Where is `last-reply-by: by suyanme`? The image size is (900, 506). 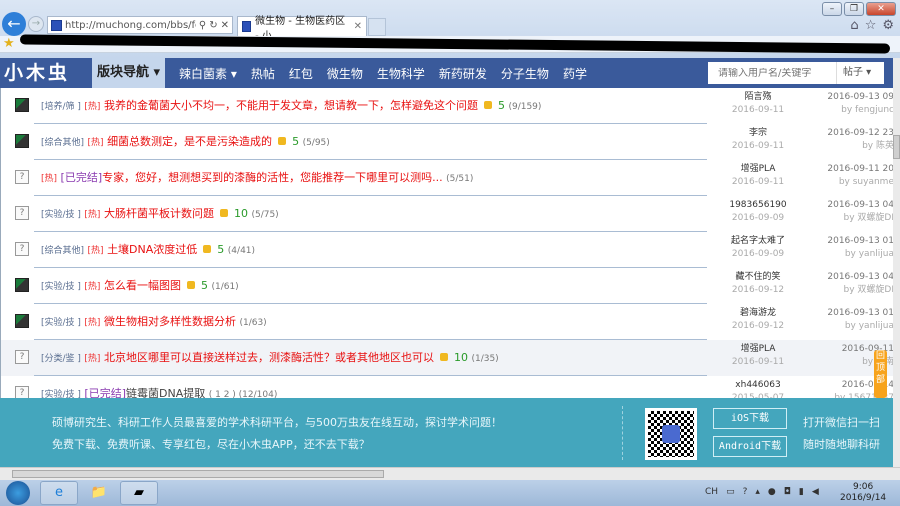
last-reply-by: by suyanme is located at coordinates (860, 182).